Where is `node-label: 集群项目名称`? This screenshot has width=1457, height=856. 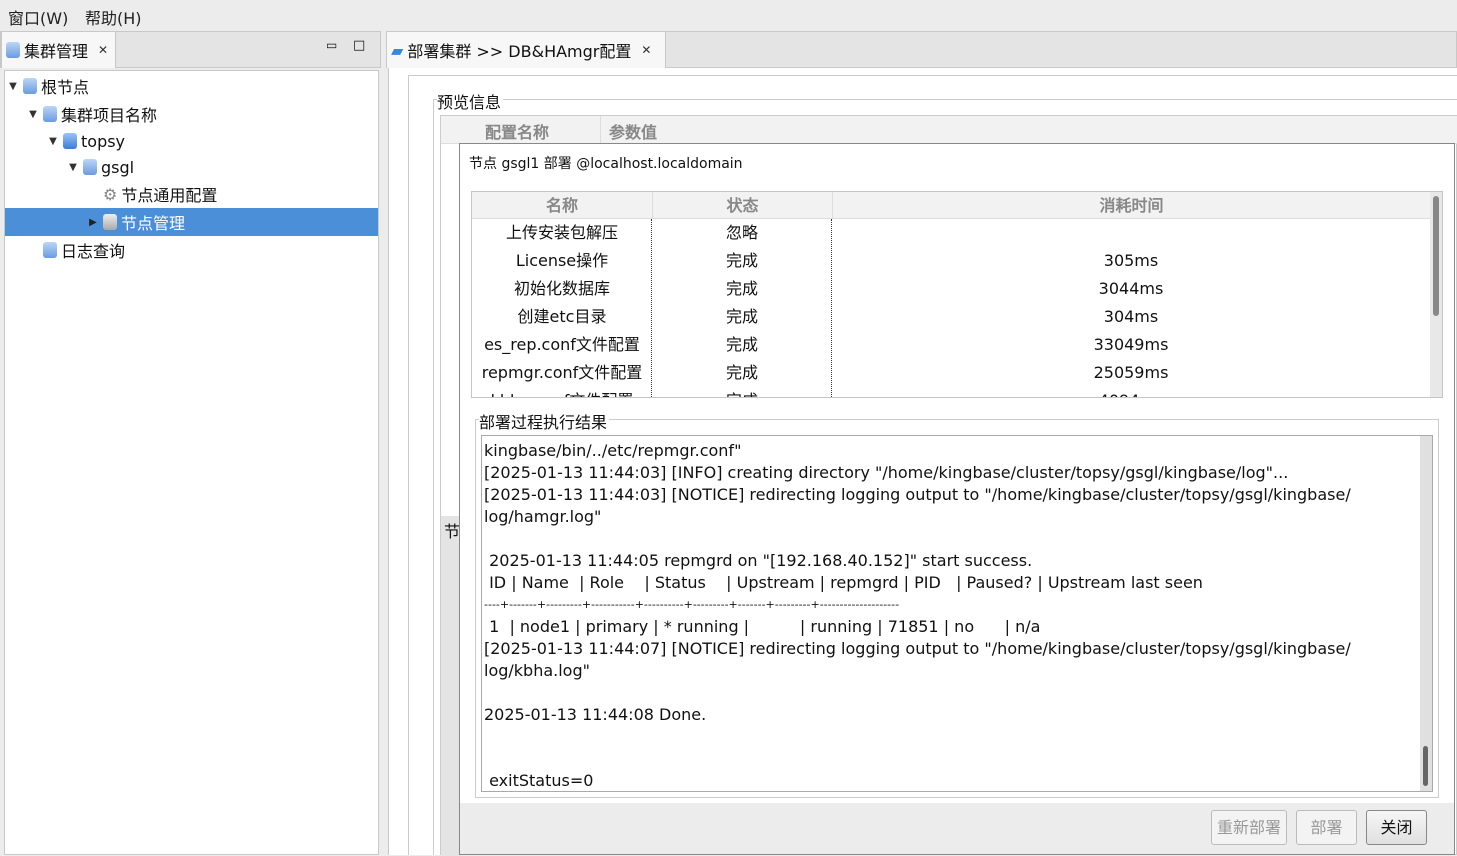
node-label: 集群项目名称 is located at coordinates (109, 115).